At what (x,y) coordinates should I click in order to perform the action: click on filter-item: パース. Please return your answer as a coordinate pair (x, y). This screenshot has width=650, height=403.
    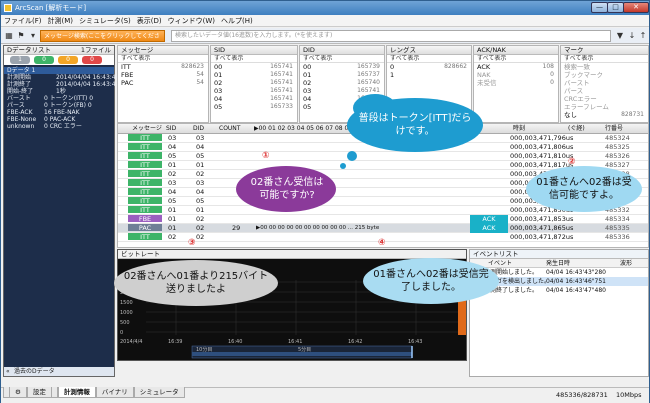
    Looking at the image, I should click on (604, 91).